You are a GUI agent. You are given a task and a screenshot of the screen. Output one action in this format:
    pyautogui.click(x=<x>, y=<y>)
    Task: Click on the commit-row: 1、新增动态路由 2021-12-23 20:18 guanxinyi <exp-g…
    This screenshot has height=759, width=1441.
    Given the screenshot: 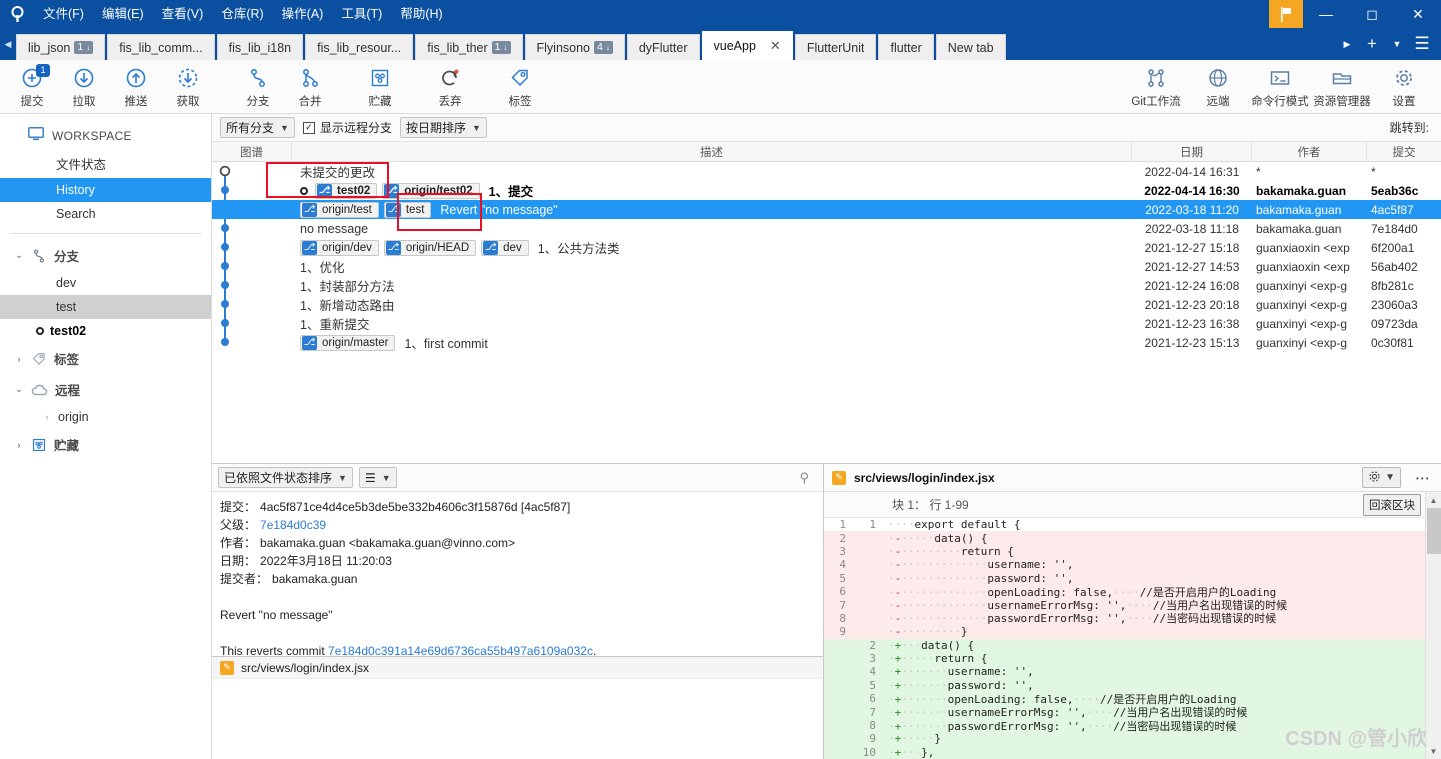 What is the action you would take?
    pyautogui.click(x=826, y=304)
    